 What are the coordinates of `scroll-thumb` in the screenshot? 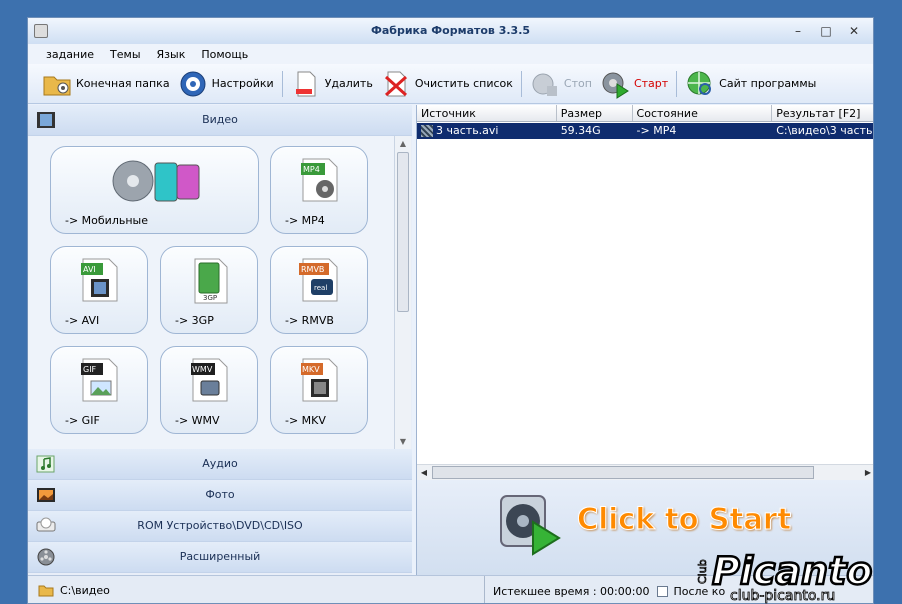 It's located at (403, 232).